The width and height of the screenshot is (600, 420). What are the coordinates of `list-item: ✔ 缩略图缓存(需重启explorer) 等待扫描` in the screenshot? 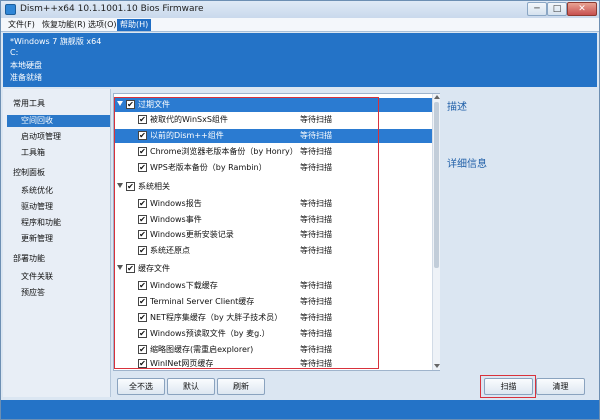 It's located at (273, 350).